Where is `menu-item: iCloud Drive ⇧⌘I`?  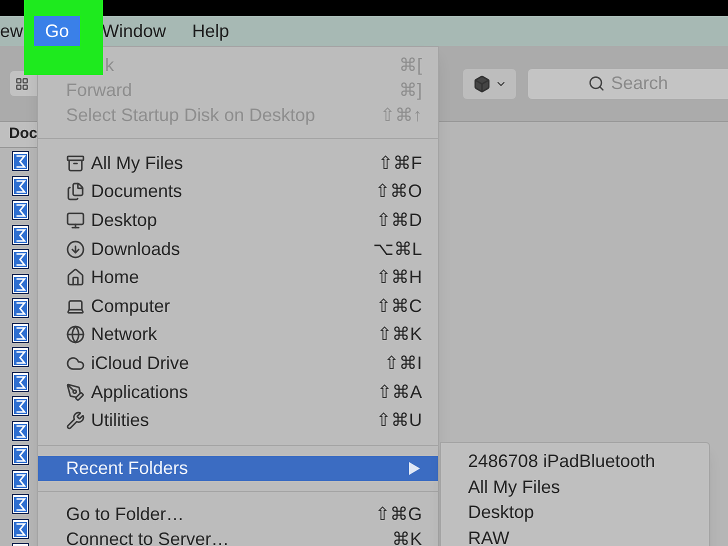 menu-item: iCloud Drive ⇧⌘I is located at coordinates (238, 363).